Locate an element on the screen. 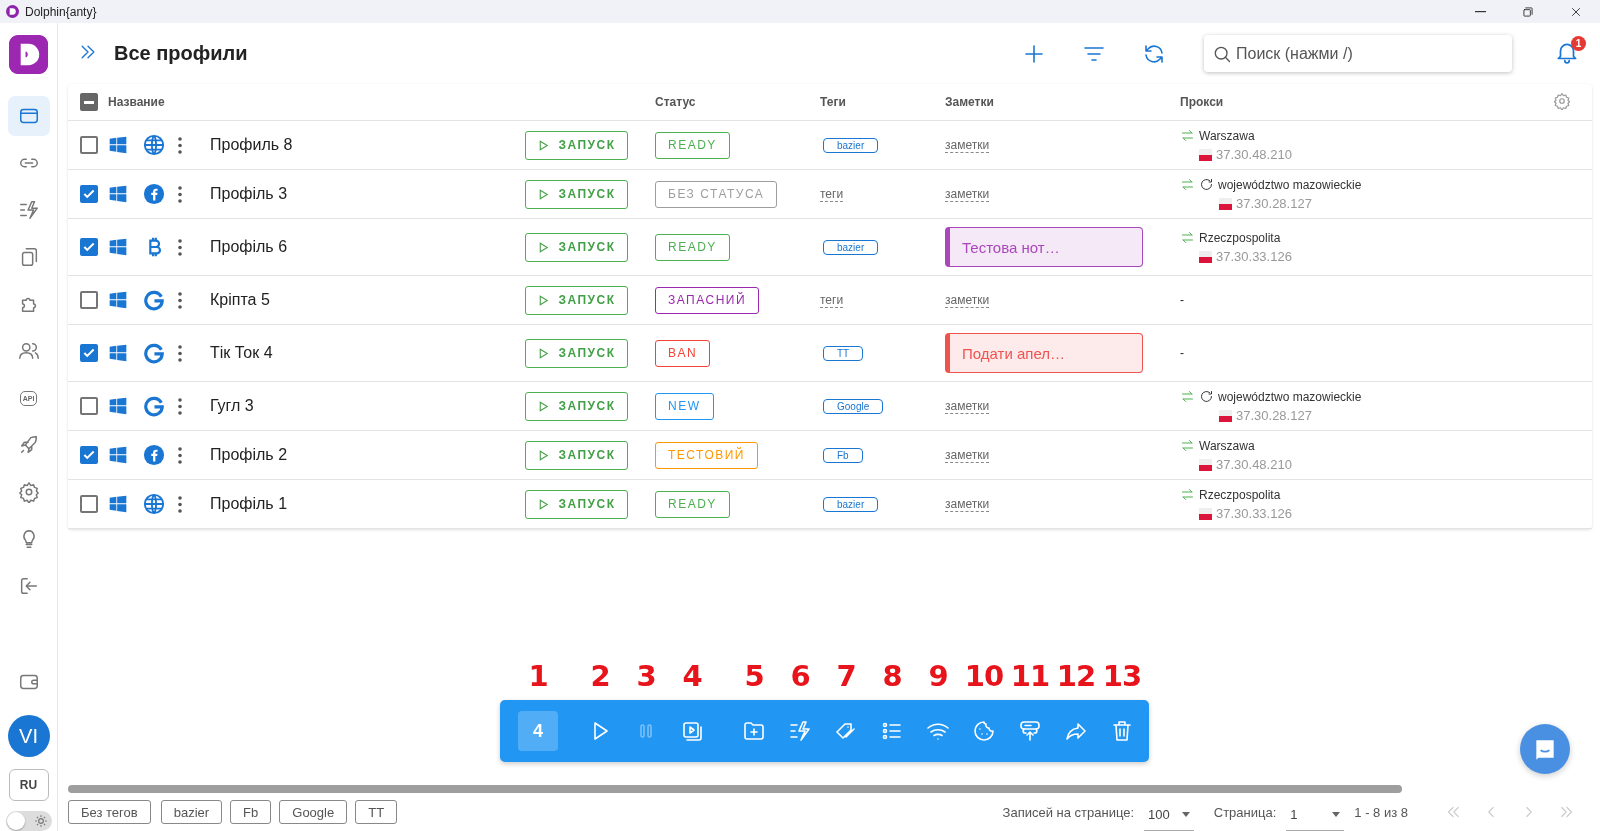  tag-filter-chip: TT is located at coordinates (376, 812).